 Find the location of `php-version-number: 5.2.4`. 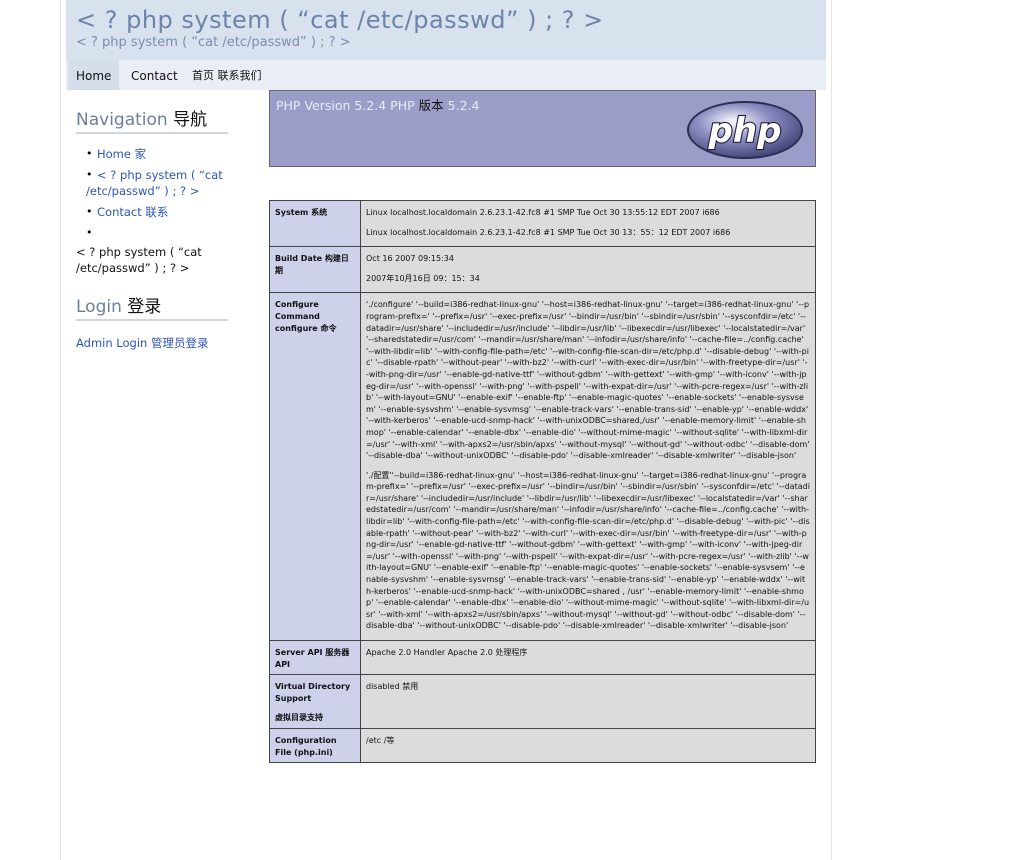

php-version-number: 5.2.4 is located at coordinates (463, 105).